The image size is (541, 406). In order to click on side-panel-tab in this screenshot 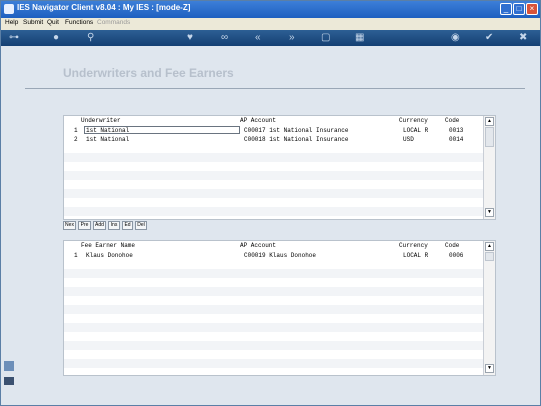, I will do `click(9, 366)`.